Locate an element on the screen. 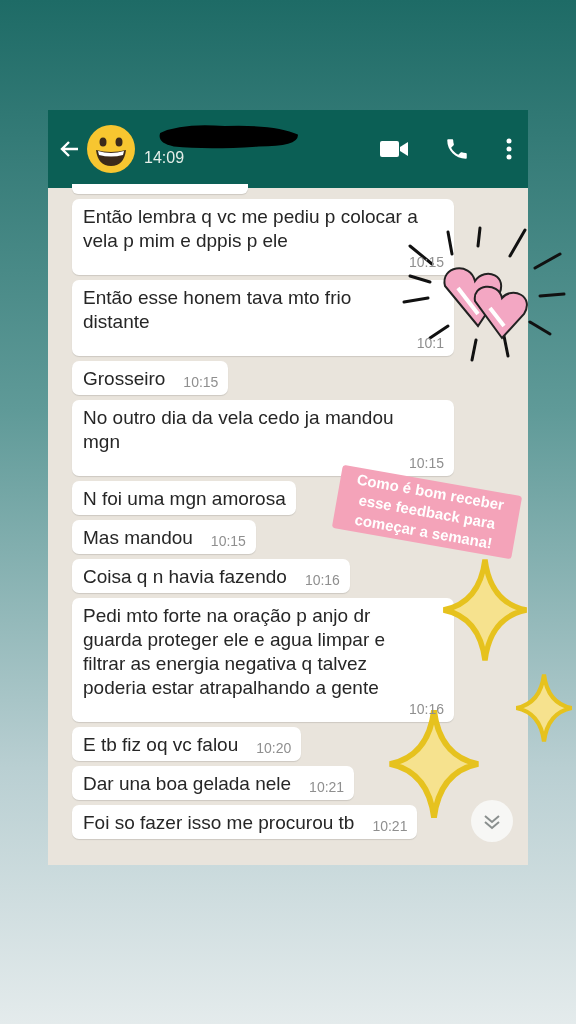 The width and height of the screenshot is (576, 1024). video-call-icon is located at coordinates (394, 149).